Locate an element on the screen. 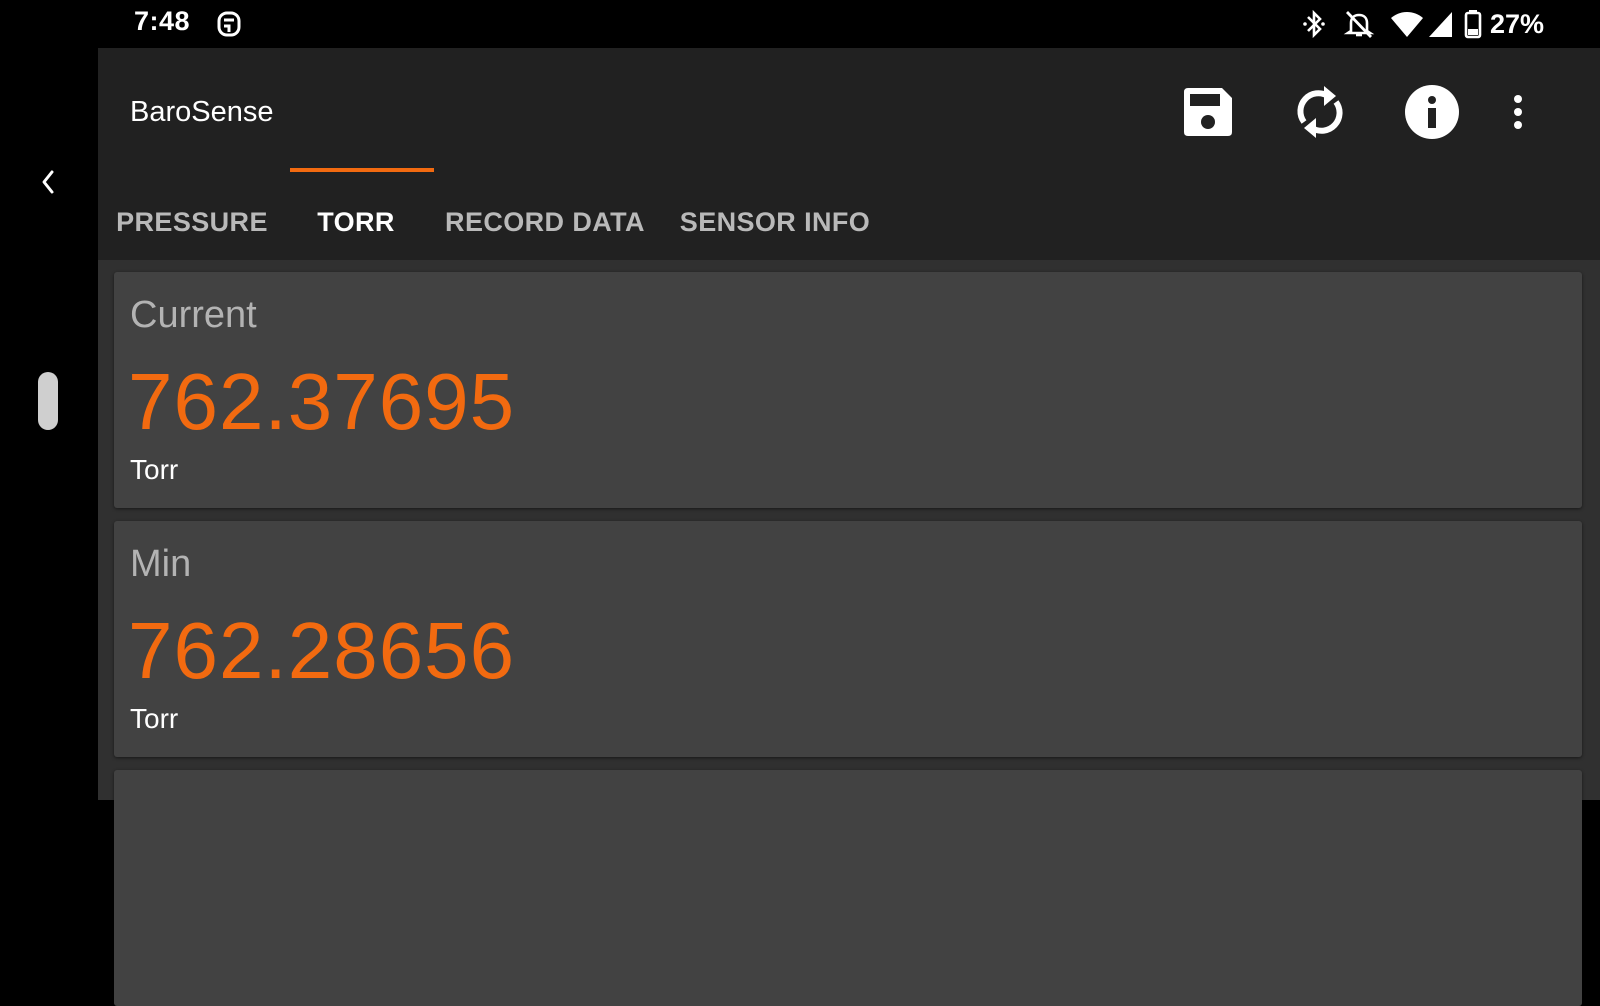  info-icon is located at coordinates (1432, 112).